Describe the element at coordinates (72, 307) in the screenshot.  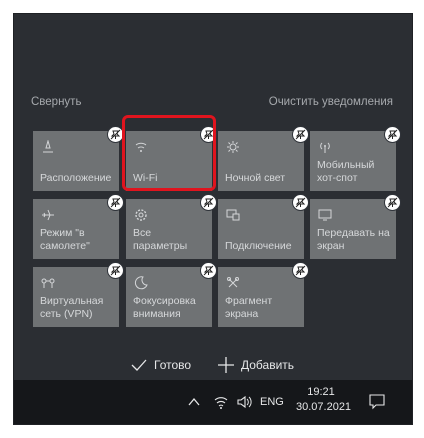
I see `tile-label: Виртуальная сеть (VPN)` at that location.